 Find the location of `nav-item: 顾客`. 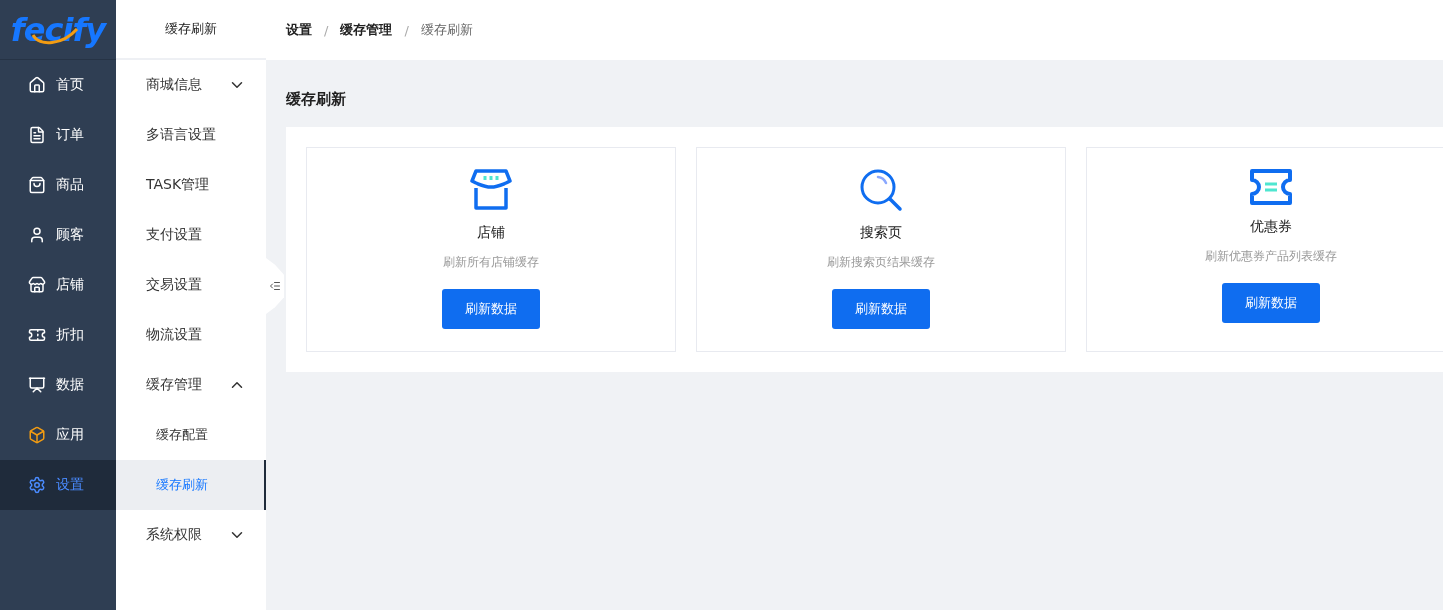

nav-item: 顾客 is located at coordinates (58, 235).